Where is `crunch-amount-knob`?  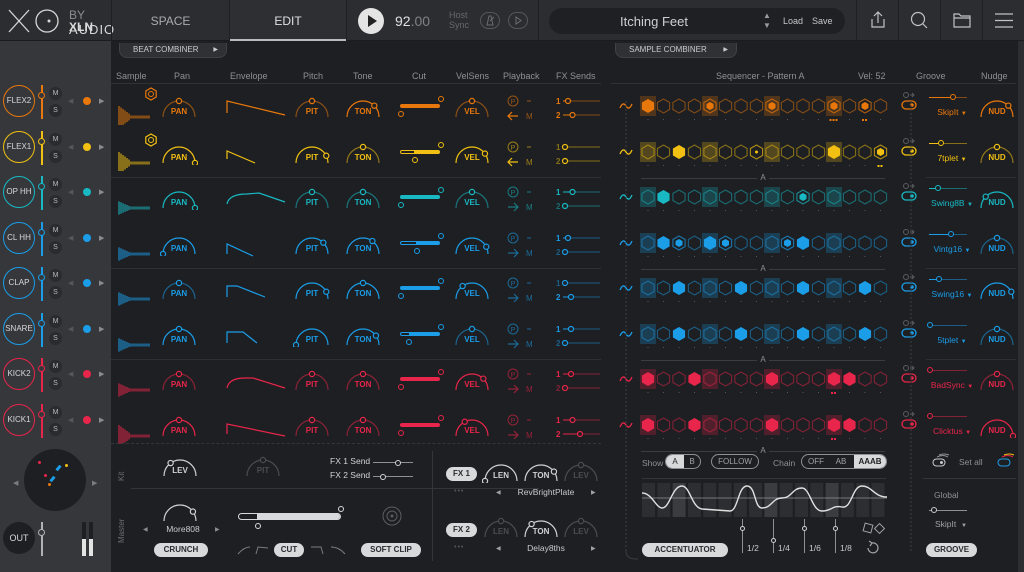 crunch-amount-knob is located at coordinates (180, 510).